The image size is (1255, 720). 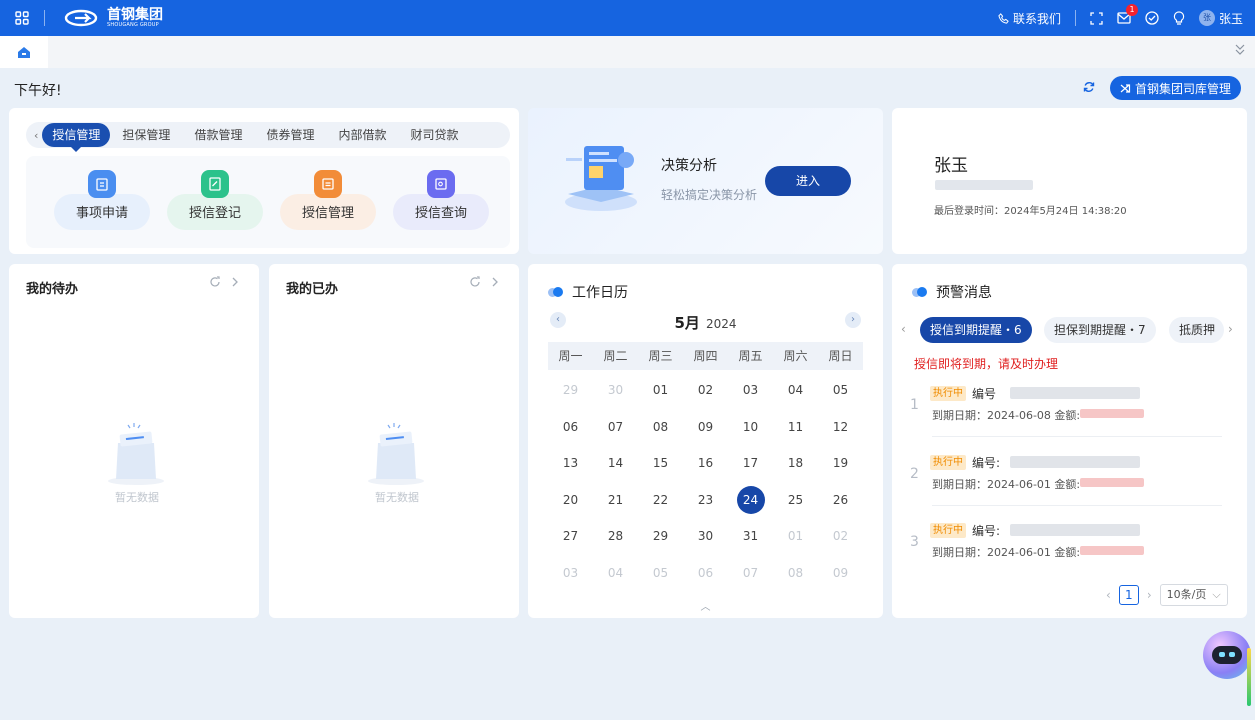 I want to click on calendar-day: 22, so click(x=660, y=500).